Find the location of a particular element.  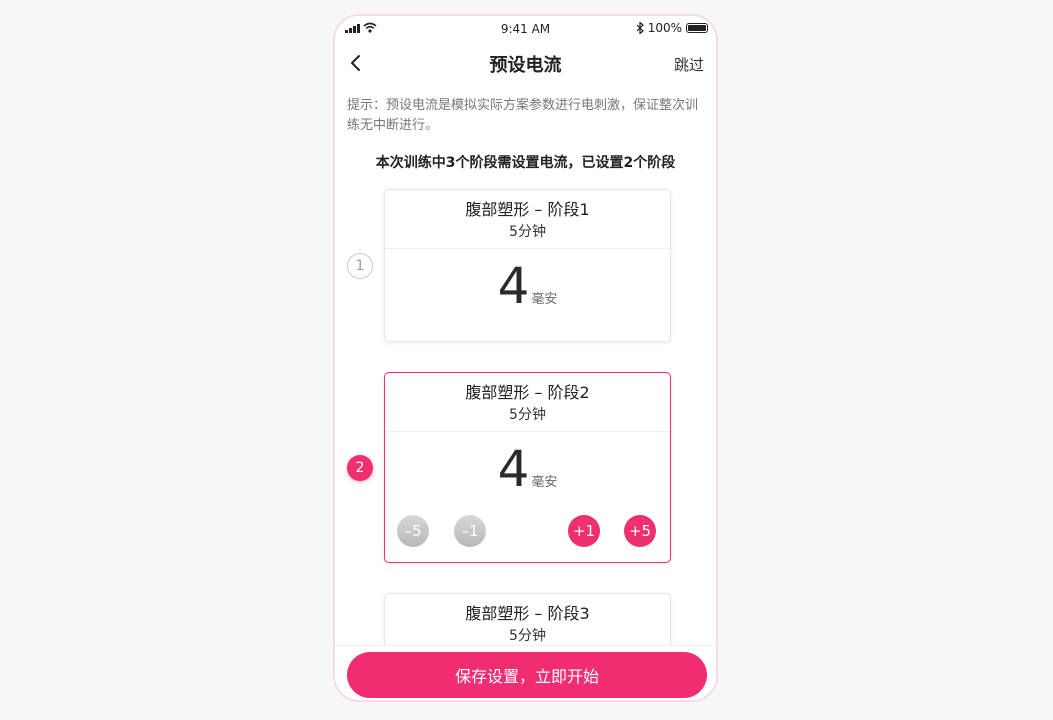

stage-1-divider is located at coordinates (527, 248).